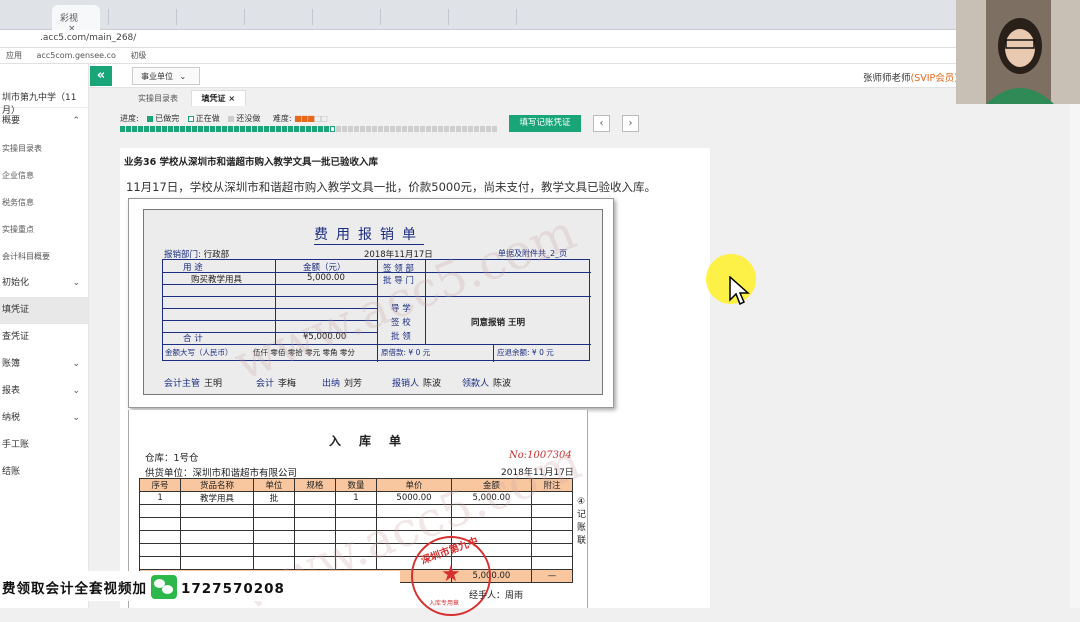  What do you see at coordinates (218, 98) in the screenshot?
I see `tab-fill-voucher: 填凭证 ×` at bounding box center [218, 98].